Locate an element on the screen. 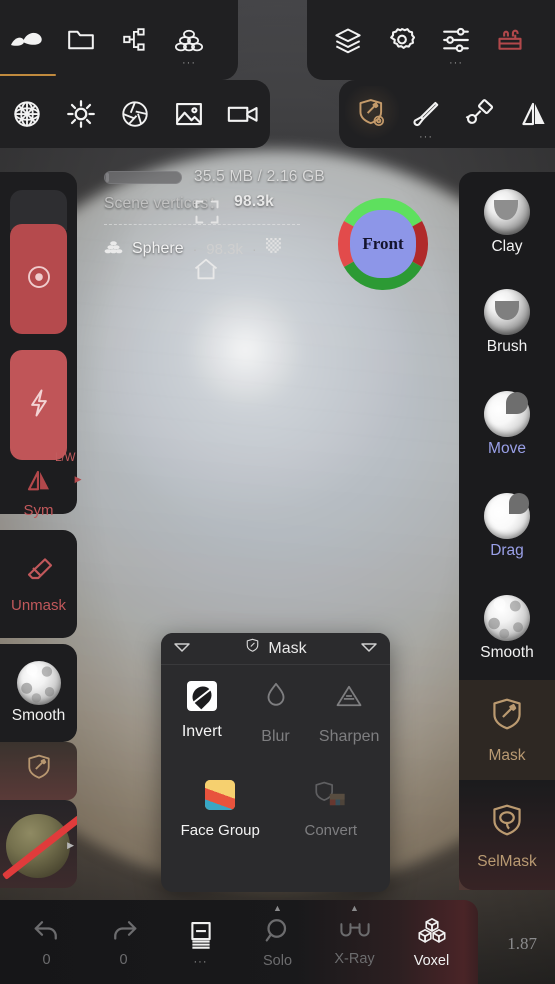 The height and width of the screenshot is (984, 555). undo-count: 0 is located at coordinates (46, 959).